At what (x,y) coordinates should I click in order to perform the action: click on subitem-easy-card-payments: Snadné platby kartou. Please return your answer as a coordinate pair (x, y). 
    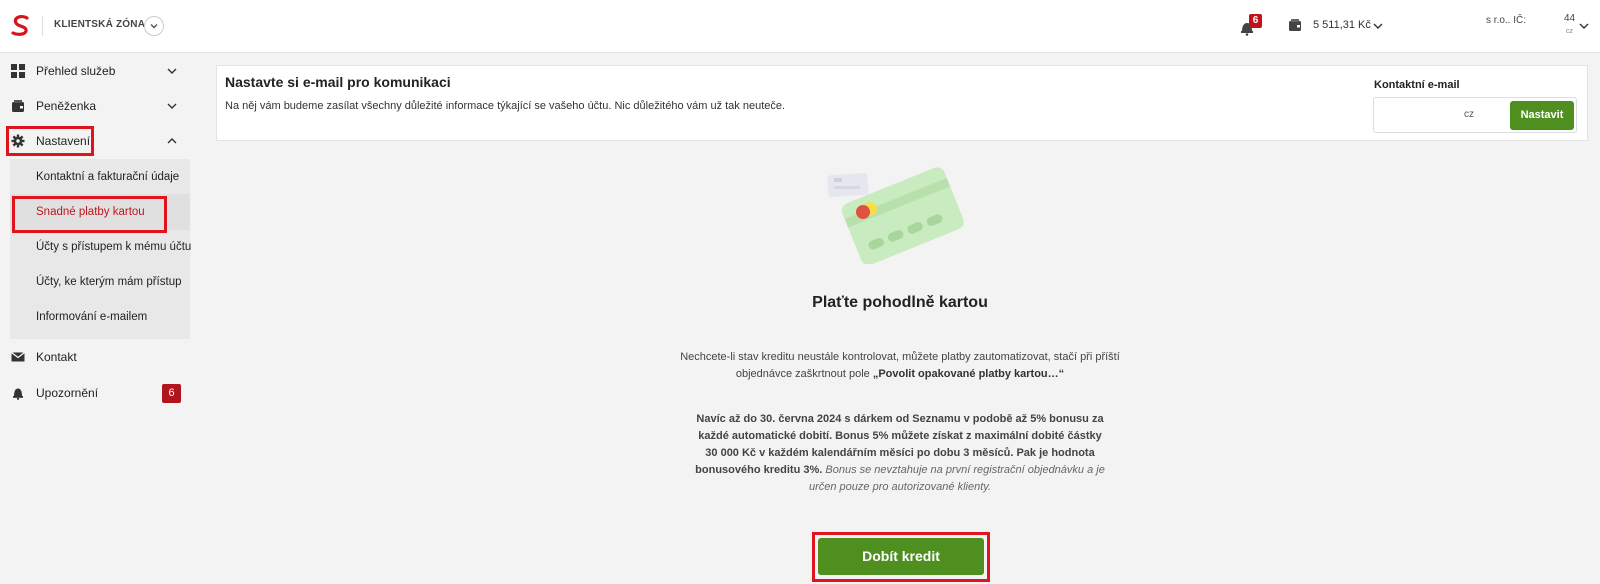
    Looking at the image, I should click on (100, 212).